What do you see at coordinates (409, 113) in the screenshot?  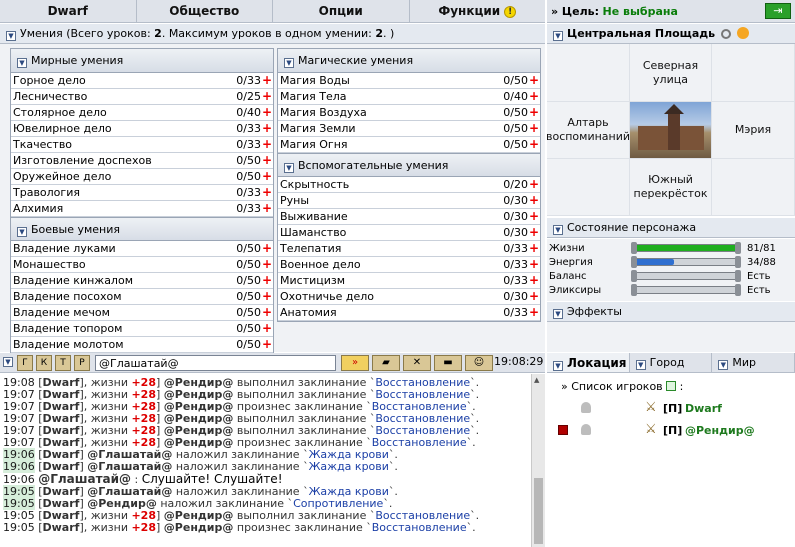 I see `skill-row: Магия Воздуха 0/50 +` at bounding box center [409, 113].